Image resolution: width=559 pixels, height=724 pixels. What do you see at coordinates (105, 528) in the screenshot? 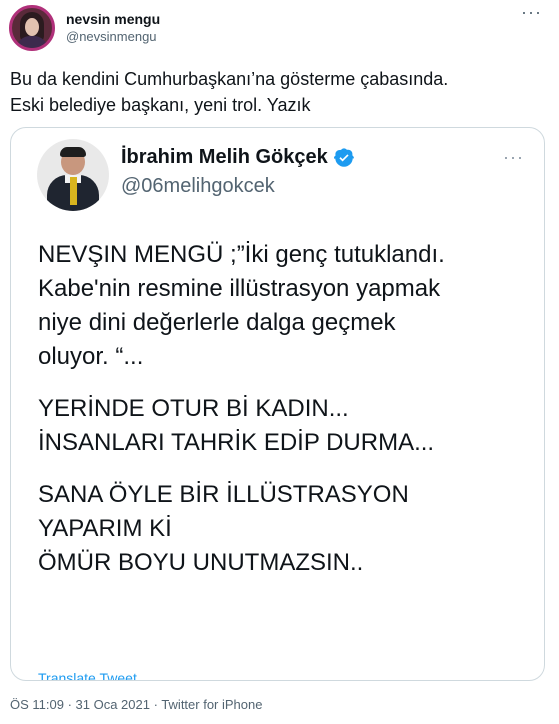
I see `quoted-text-line: YAPARIM Kİ` at bounding box center [105, 528].